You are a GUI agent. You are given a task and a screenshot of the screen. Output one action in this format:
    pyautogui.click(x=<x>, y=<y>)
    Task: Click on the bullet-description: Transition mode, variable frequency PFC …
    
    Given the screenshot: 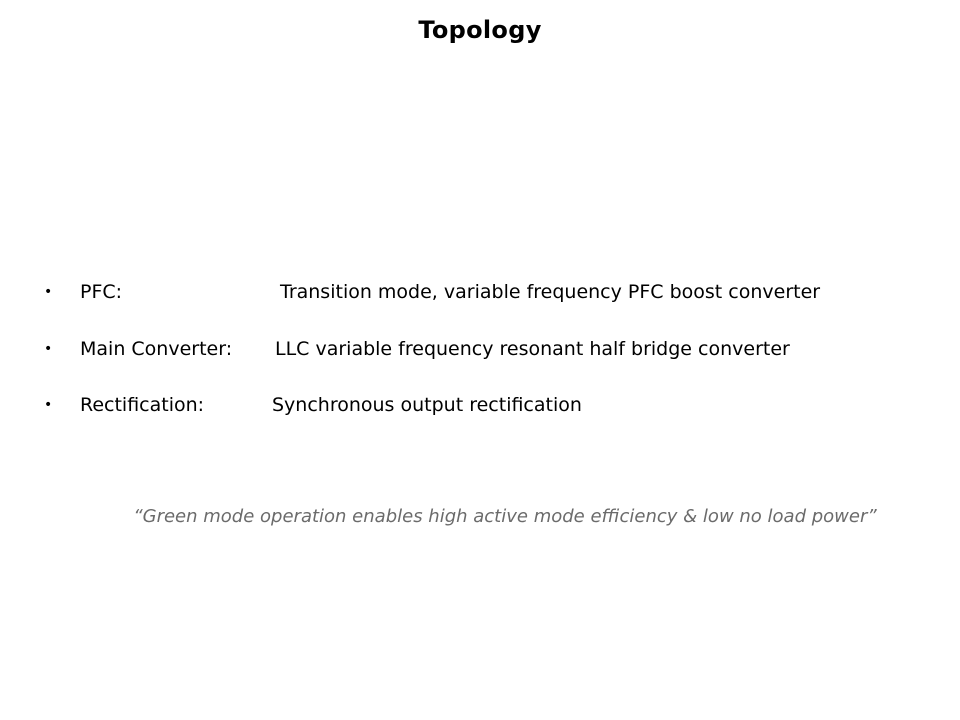 What is the action you would take?
    pyautogui.click(x=550, y=292)
    